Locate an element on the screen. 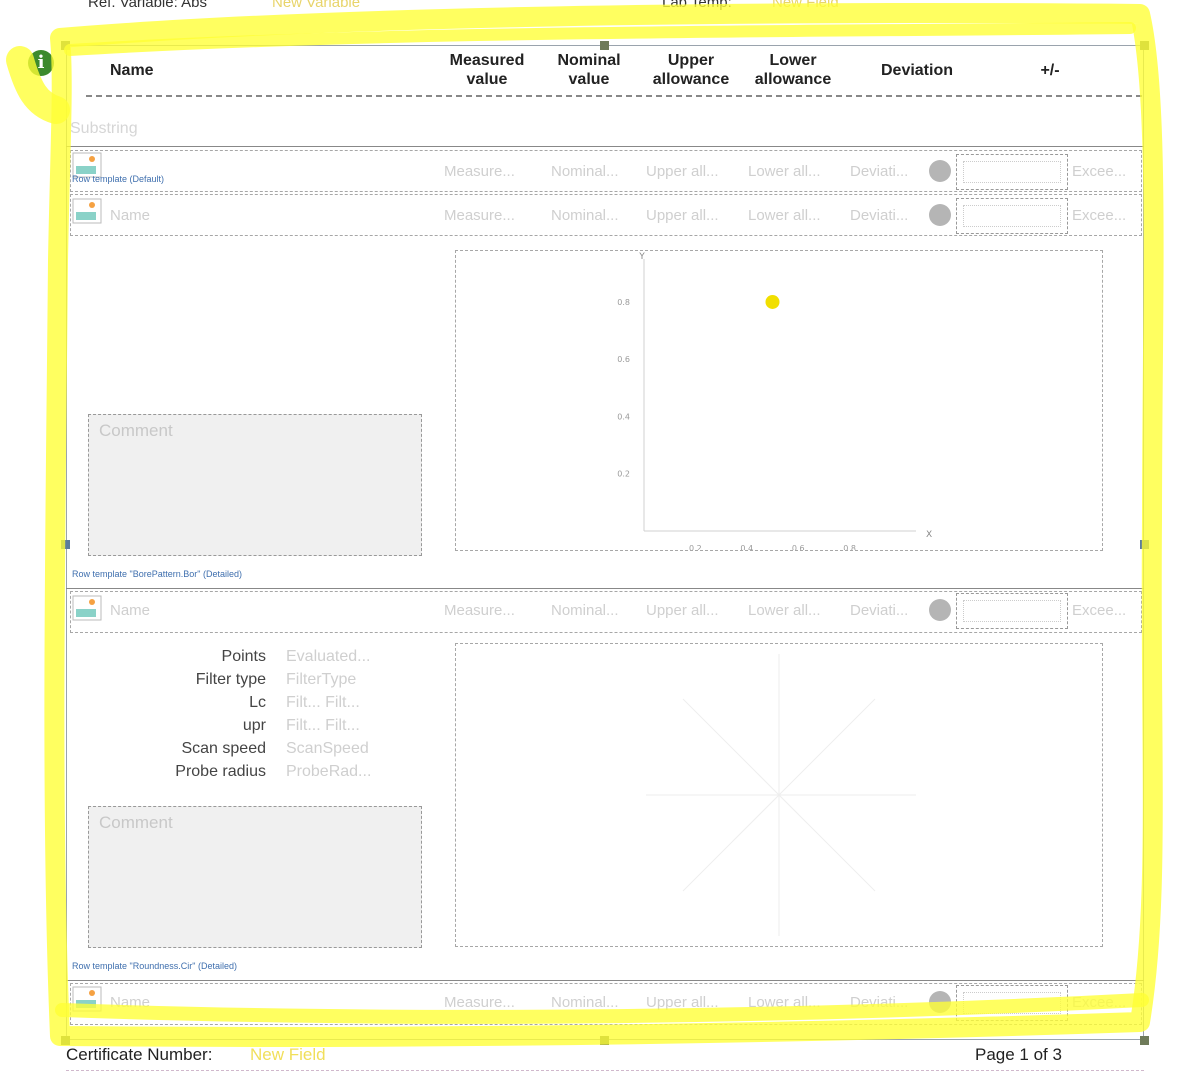 The image size is (1194, 1085). page-edge-line is located at coordinates (605, 1070).